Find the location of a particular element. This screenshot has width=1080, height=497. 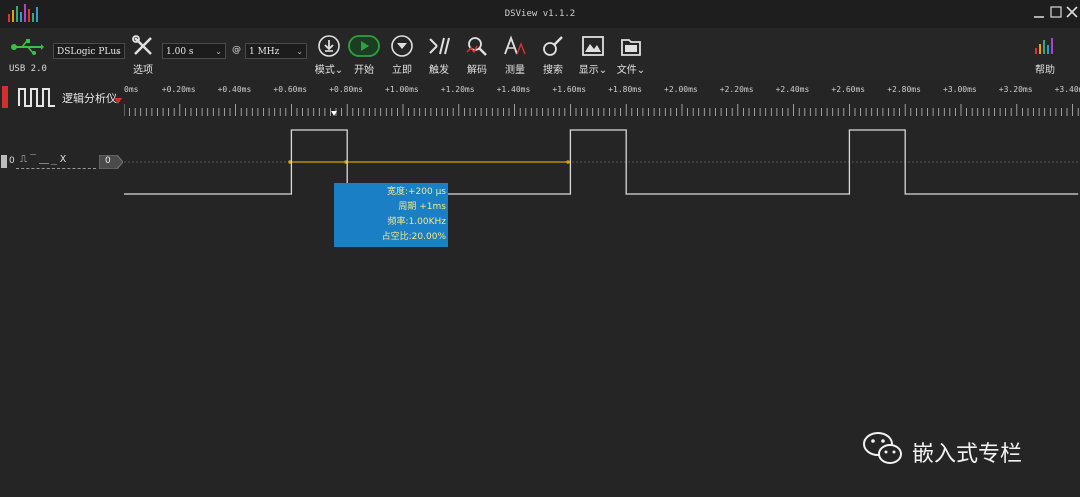

decode-icon is located at coordinates (476, 46).